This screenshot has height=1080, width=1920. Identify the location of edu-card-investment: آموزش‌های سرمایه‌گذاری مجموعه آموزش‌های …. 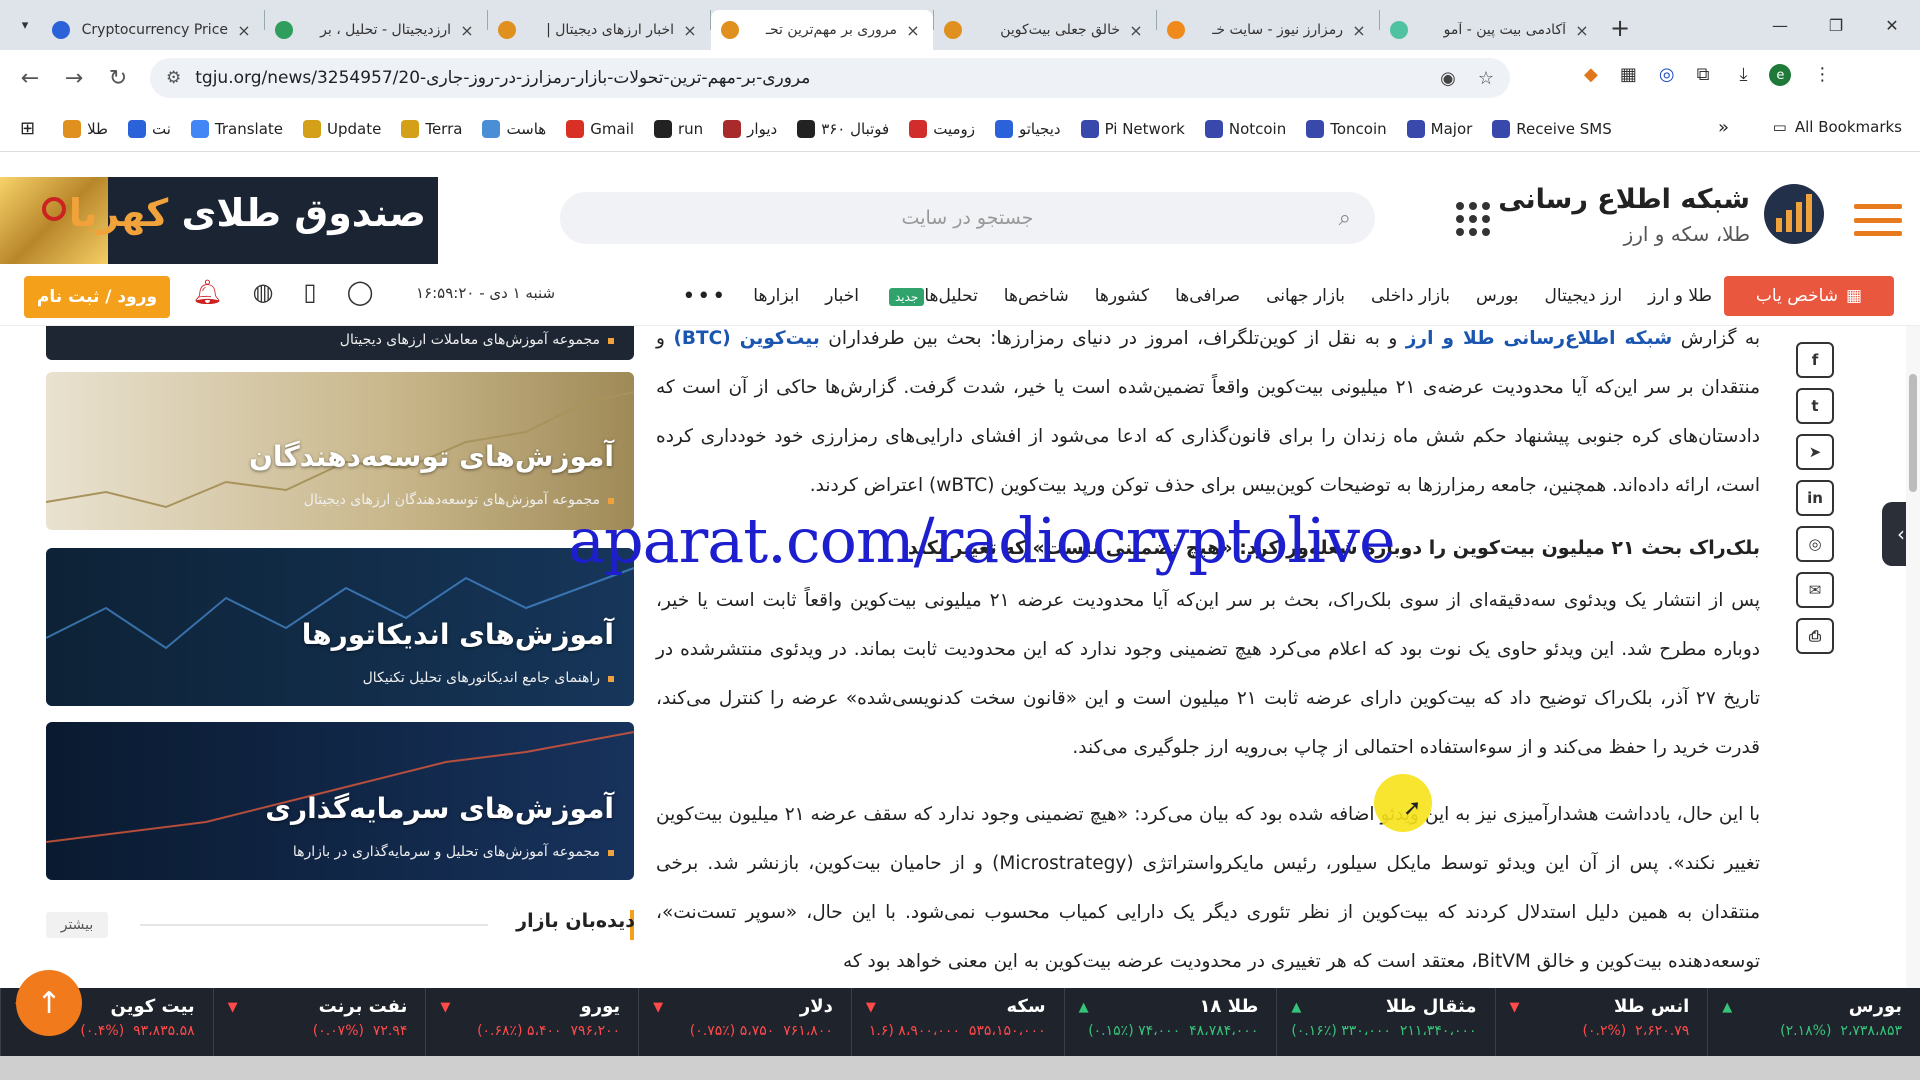
(340, 801).